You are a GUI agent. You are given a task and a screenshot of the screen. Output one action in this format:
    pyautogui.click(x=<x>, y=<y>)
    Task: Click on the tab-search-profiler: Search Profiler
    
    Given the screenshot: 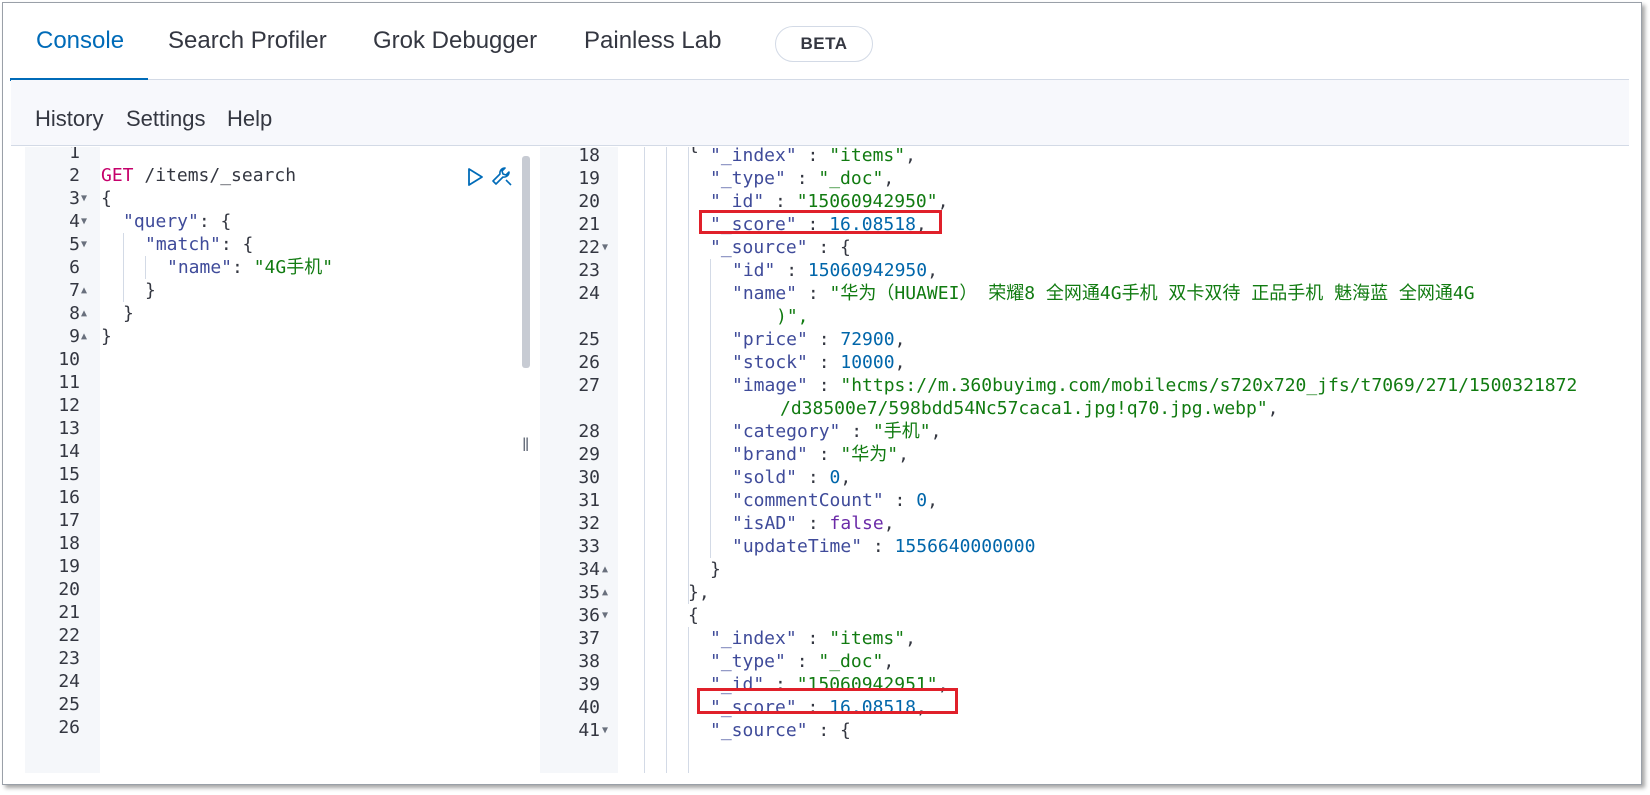 What is the action you would take?
    pyautogui.click(x=247, y=53)
    